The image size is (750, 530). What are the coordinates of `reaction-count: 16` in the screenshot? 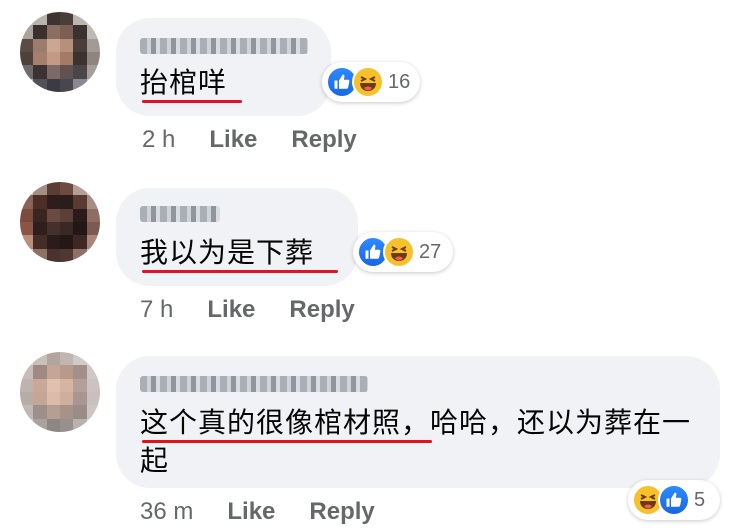 It's located at (399, 81).